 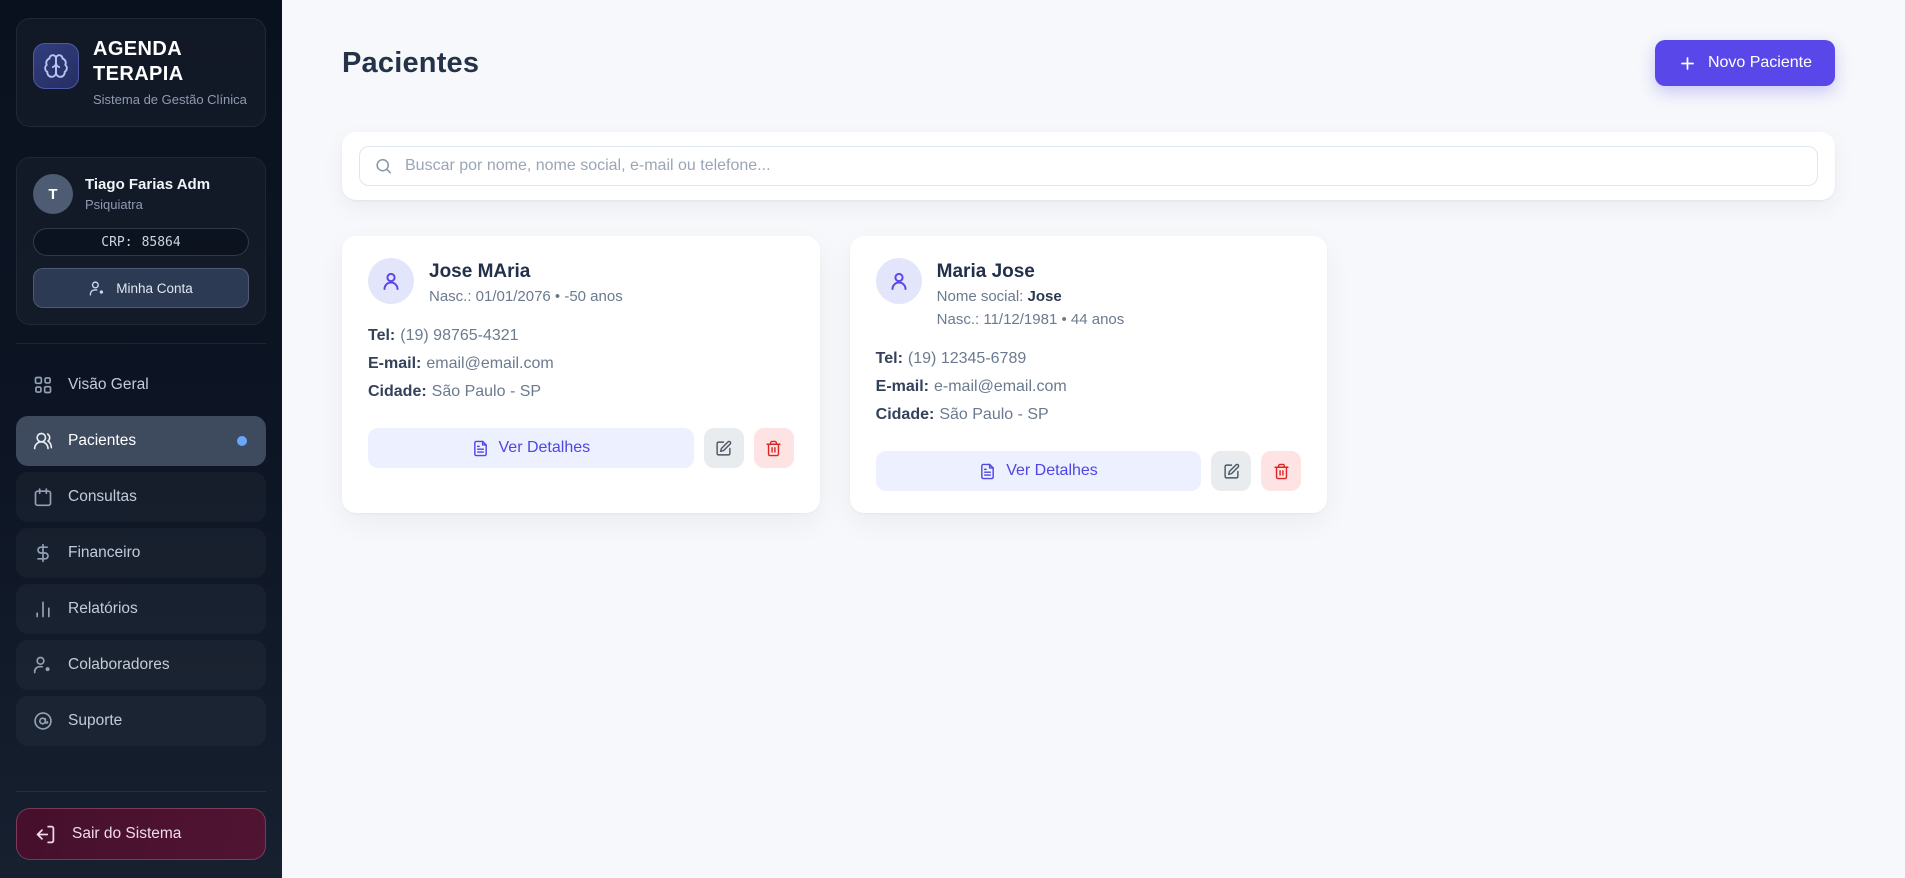 I want to click on email-value: e-mail@email.com, so click(x=1000, y=386).